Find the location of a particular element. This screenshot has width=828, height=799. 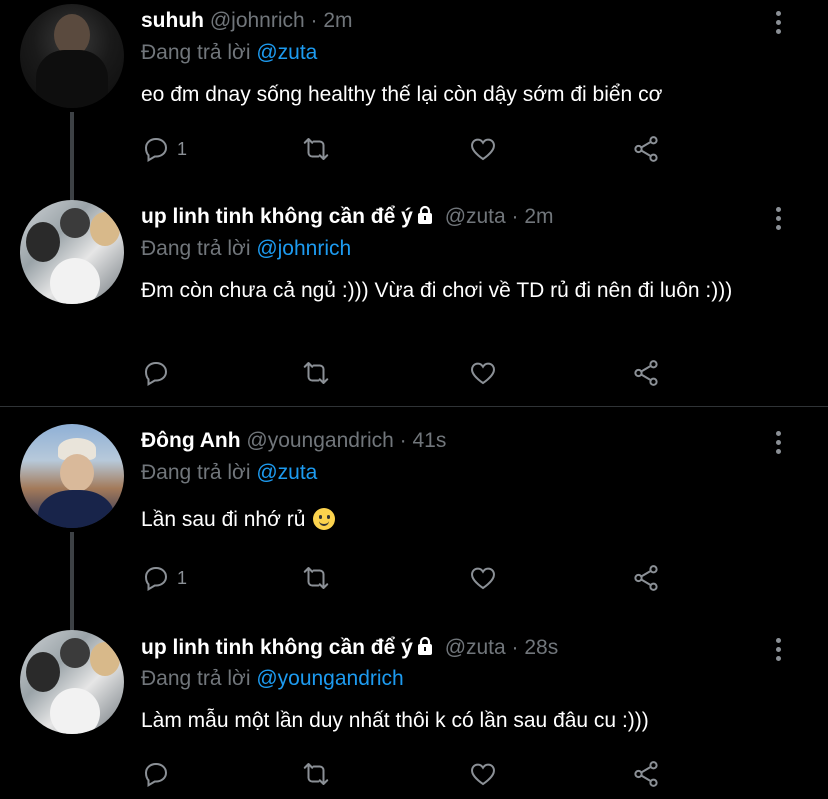

user-handle: @youngandrich is located at coordinates (319, 440).